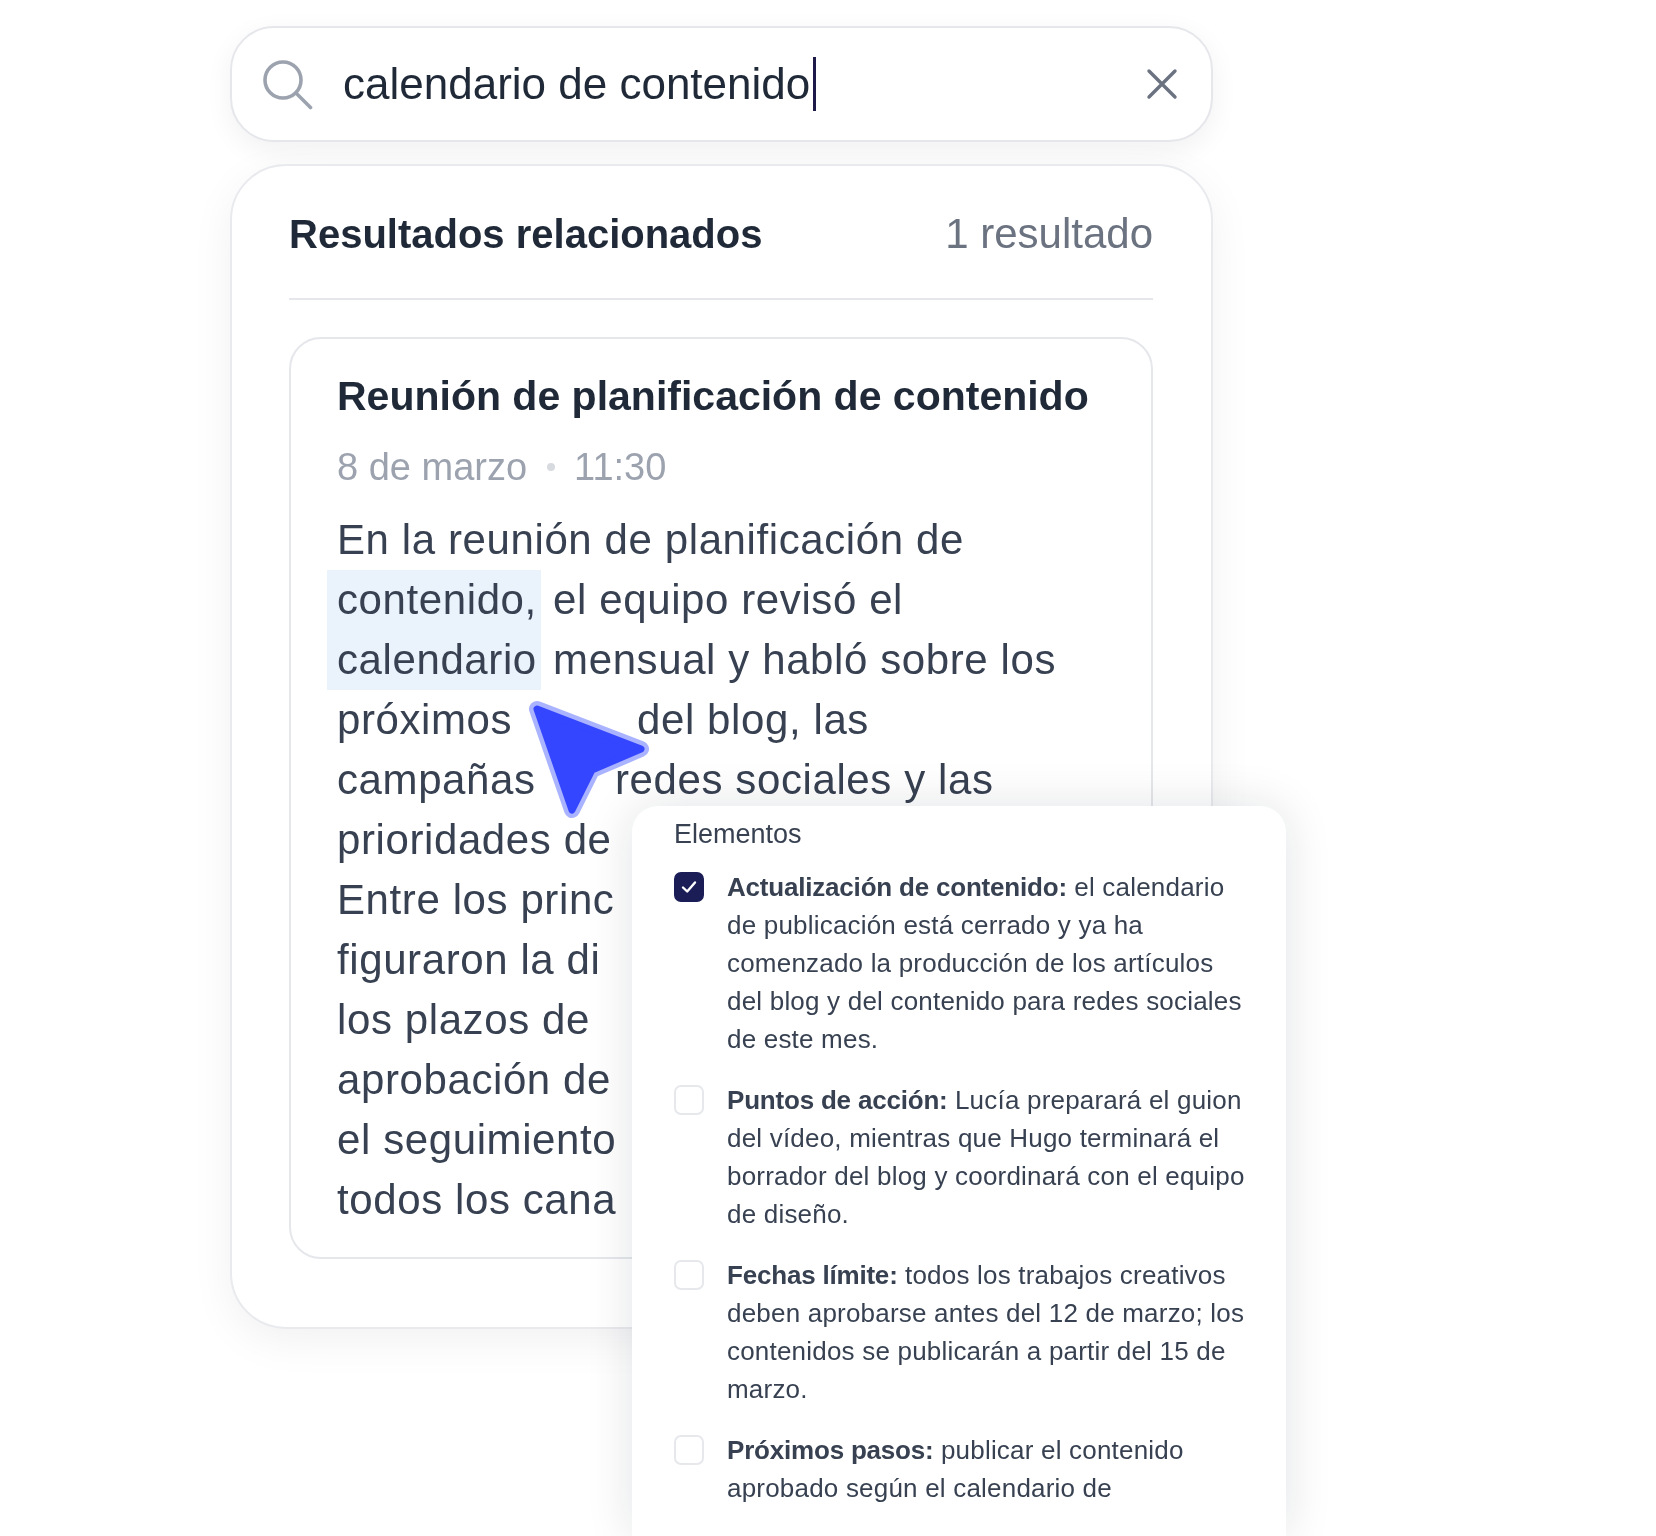 This screenshot has width=1656, height=1536. I want to click on item-text: Fechas límite: todos los trabajos creativos deben aprobarse antes del 12 de marzo; los contenidos se publicarán a partir del 15 de marzo., so click(986, 1332).